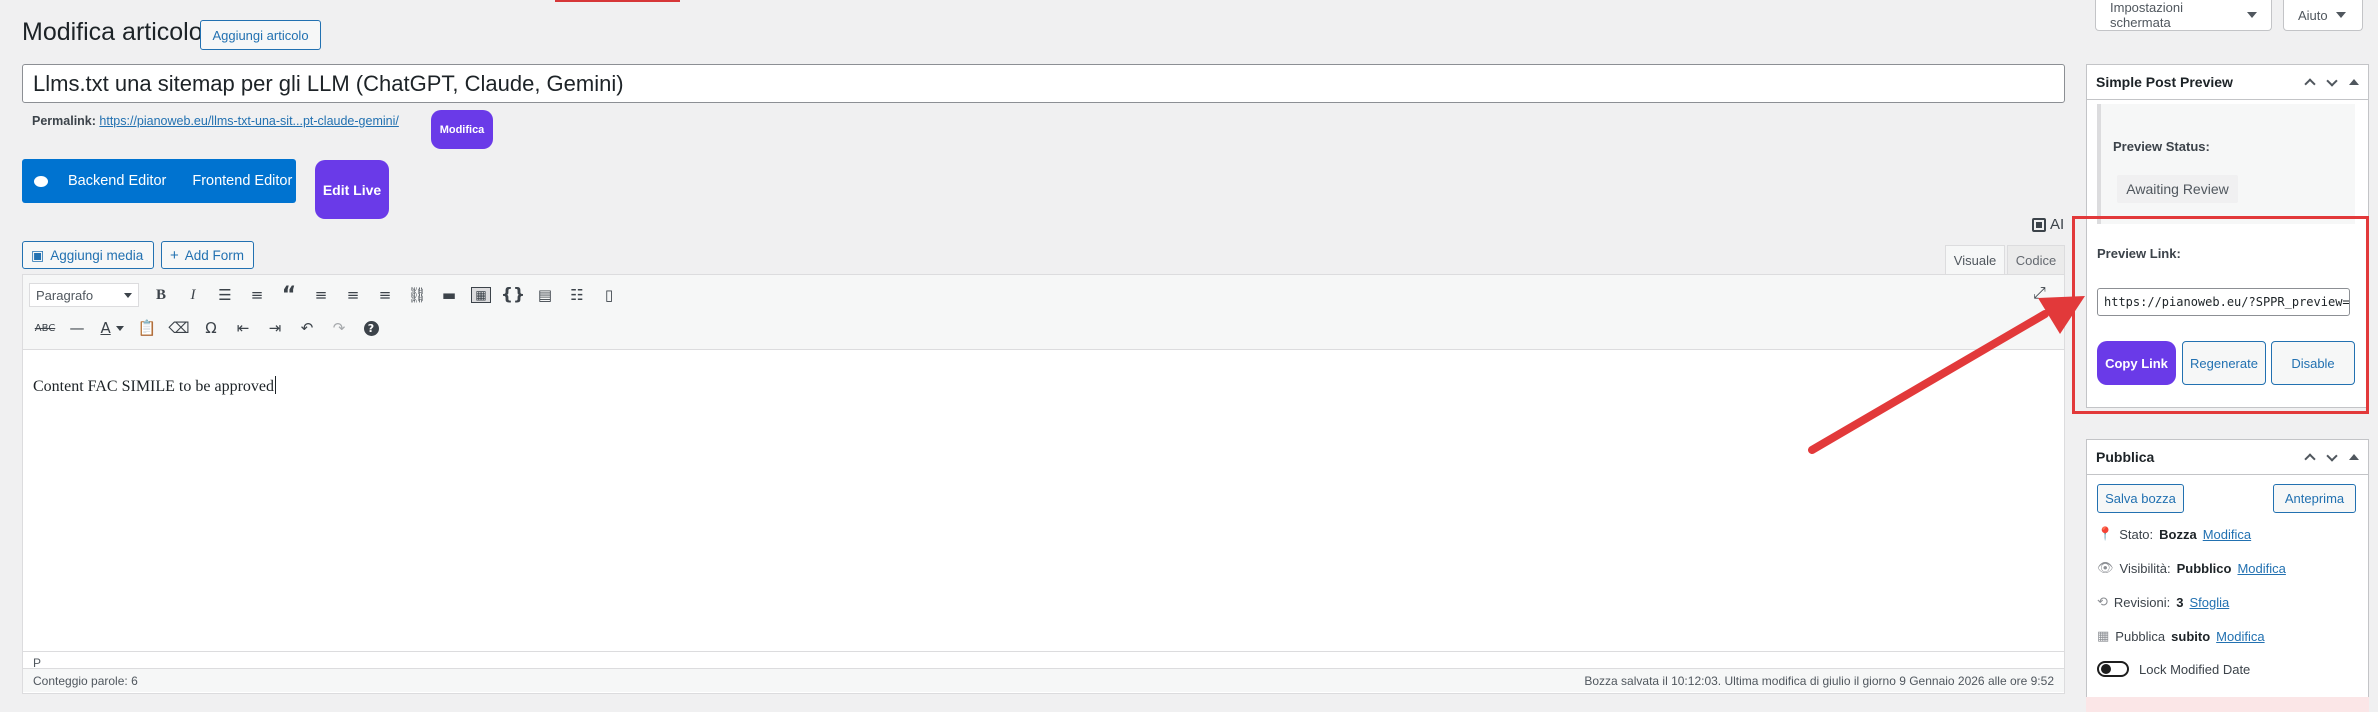 The height and width of the screenshot is (712, 2378). I want to click on media-icon: ▣, so click(38, 254).